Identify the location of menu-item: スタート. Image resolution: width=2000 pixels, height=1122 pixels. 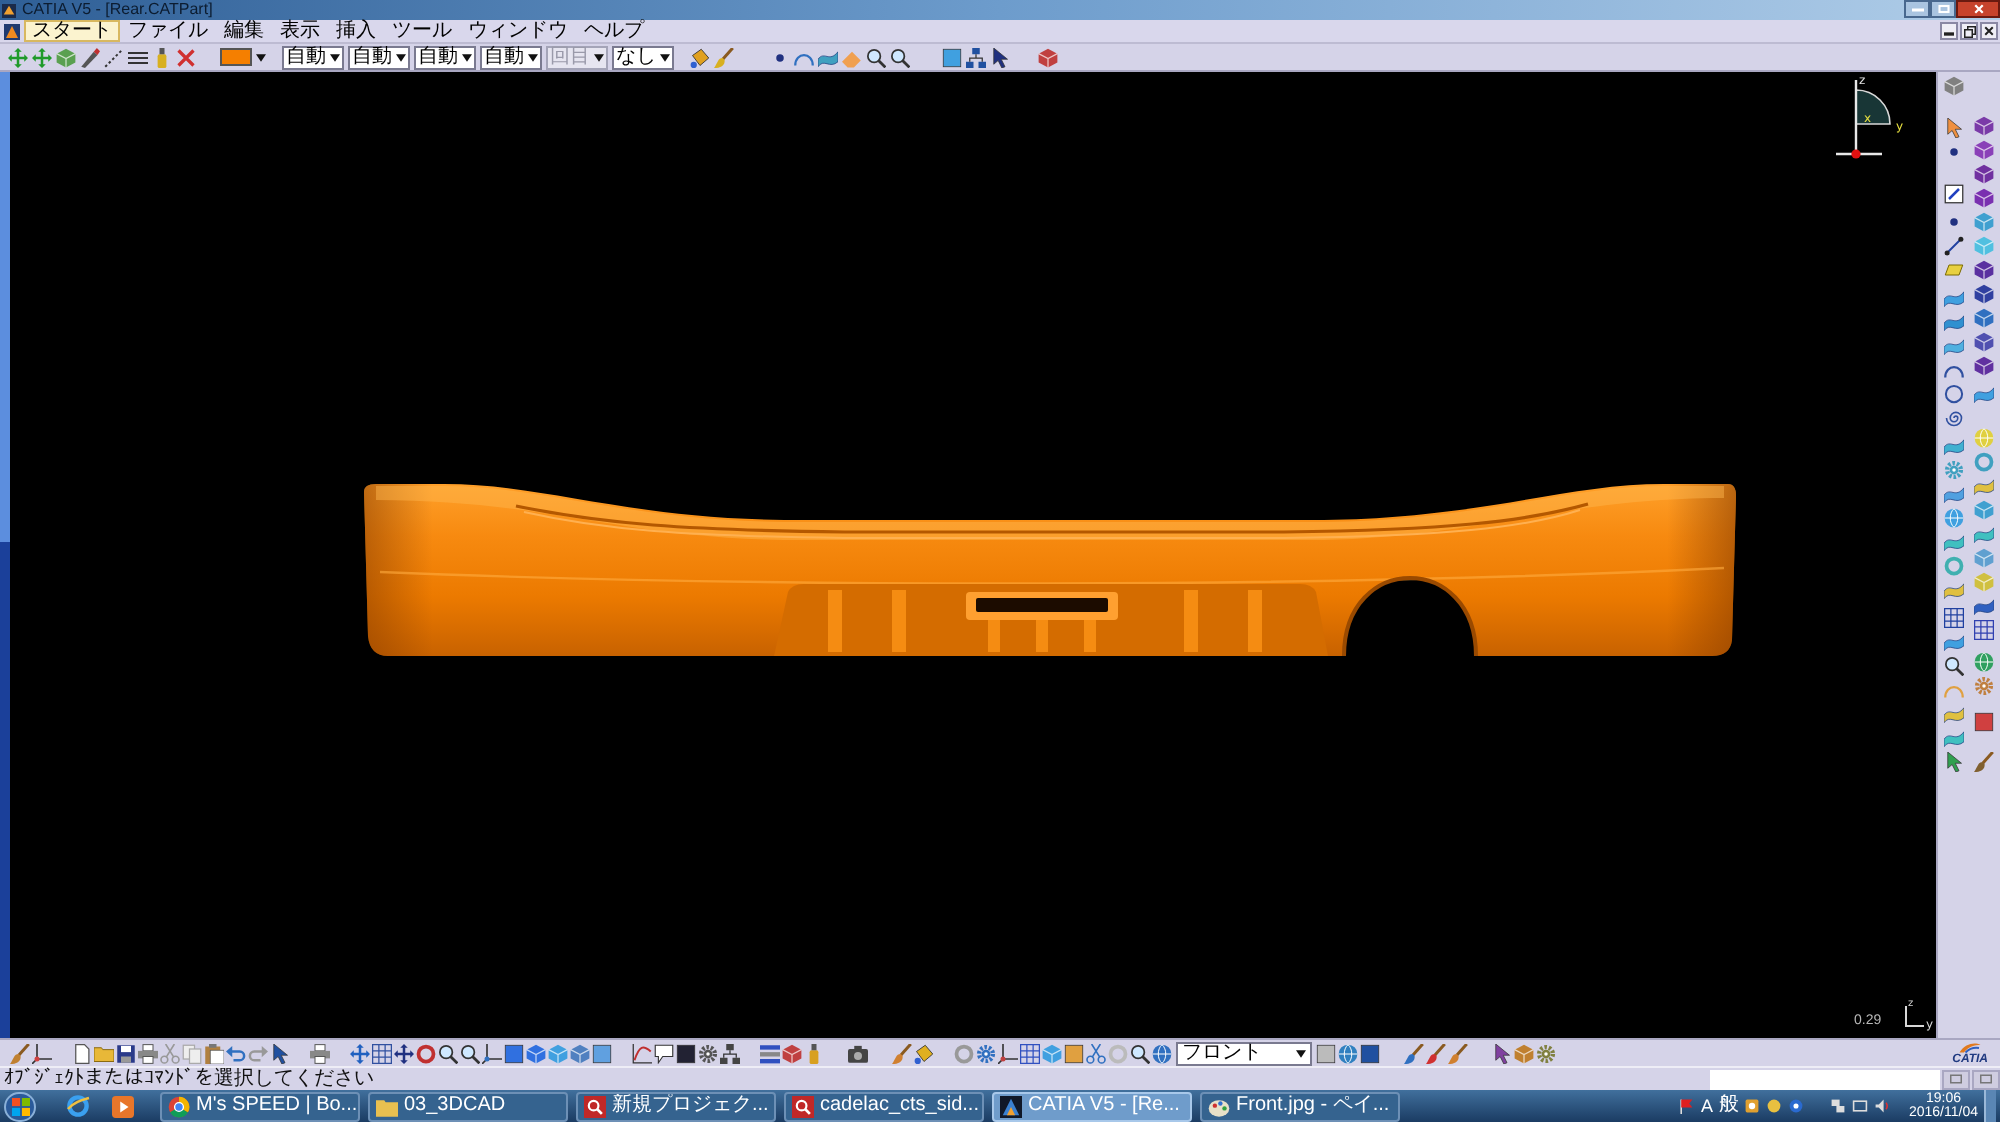
(72, 31).